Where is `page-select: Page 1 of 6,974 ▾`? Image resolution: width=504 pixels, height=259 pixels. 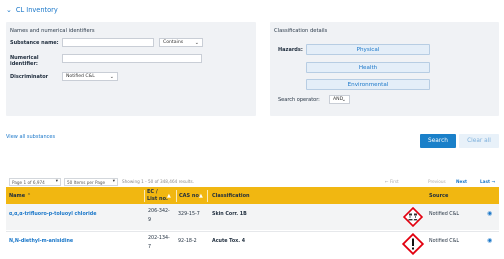 page-select: Page 1 of 6,974 ▾ is located at coordinates (35, 182).